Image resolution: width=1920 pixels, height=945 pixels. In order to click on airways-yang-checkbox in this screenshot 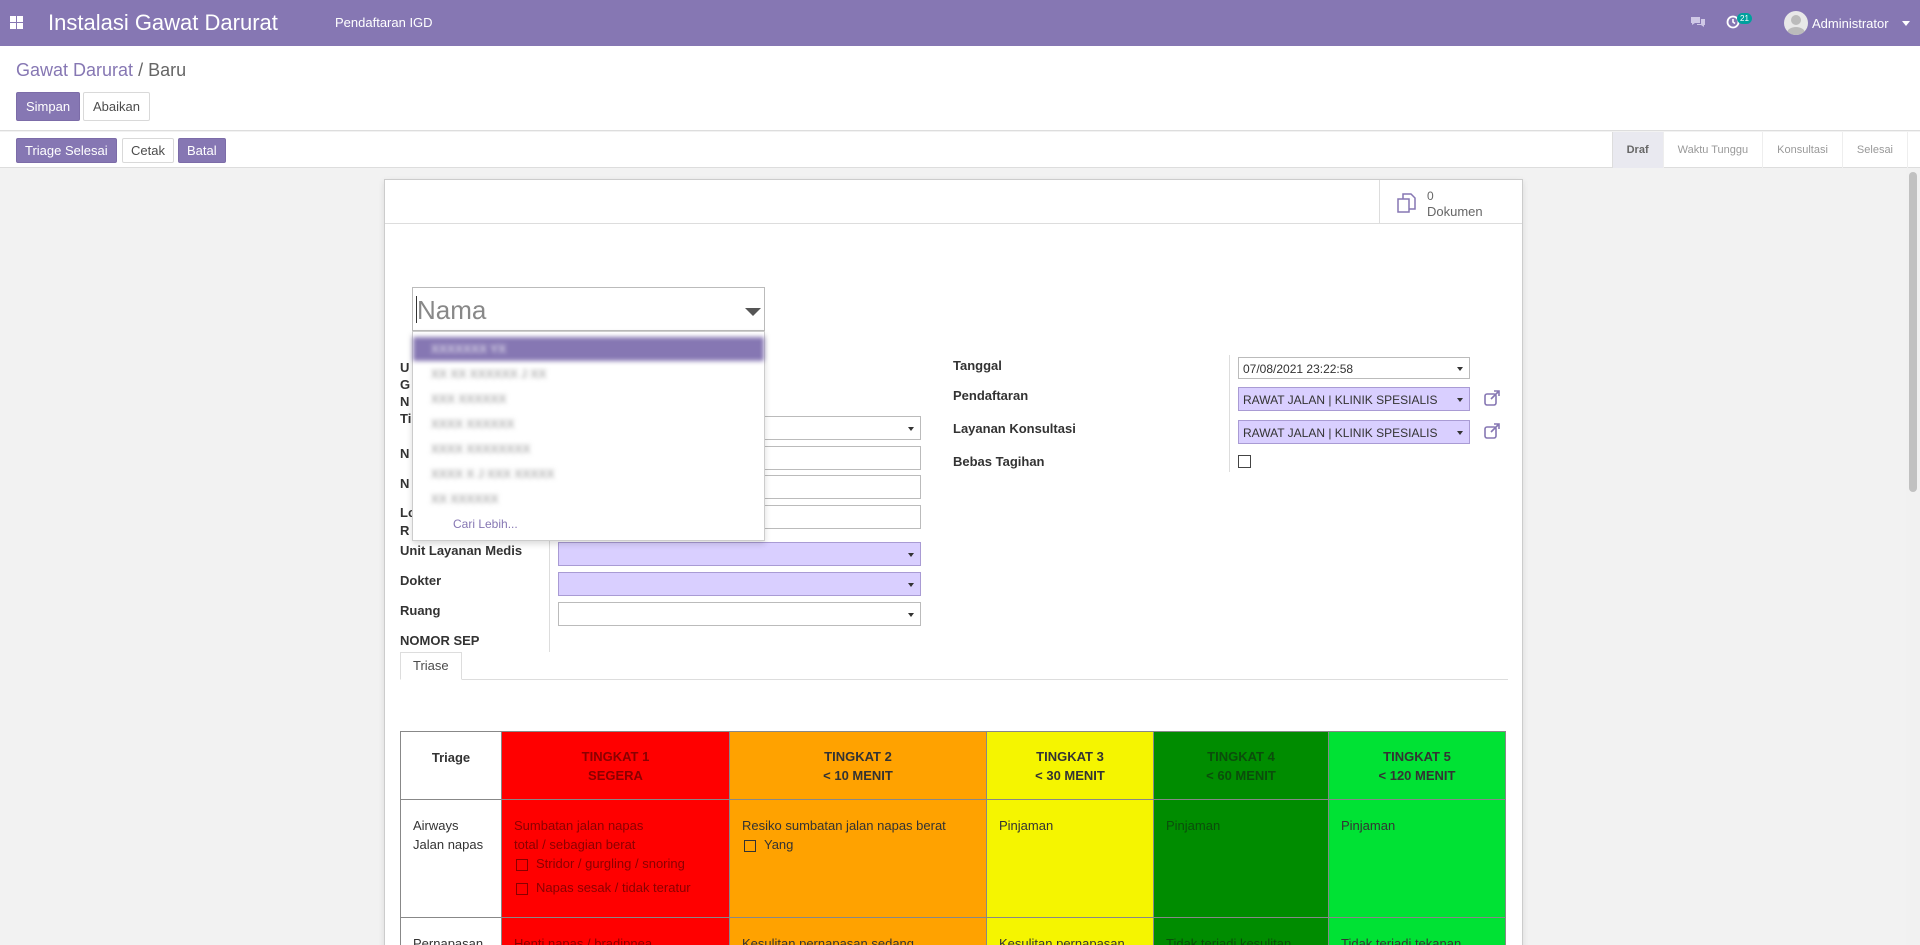, I will do `click(750, 845)`.